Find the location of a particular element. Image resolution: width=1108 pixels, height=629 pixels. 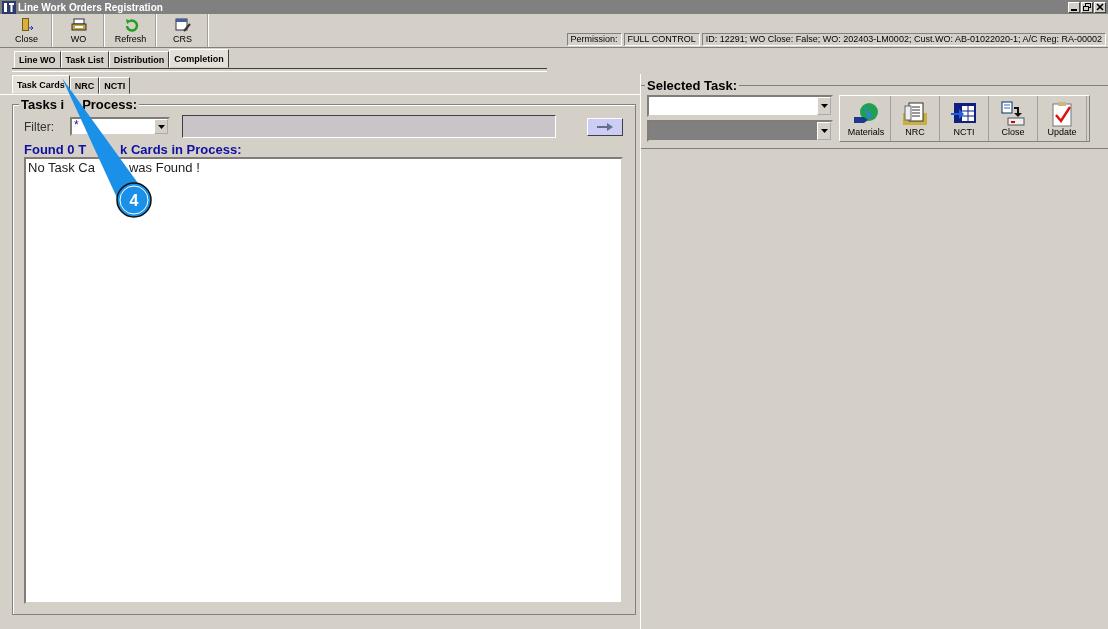

group-title: Tasks i is located at coordinates (43, 104).